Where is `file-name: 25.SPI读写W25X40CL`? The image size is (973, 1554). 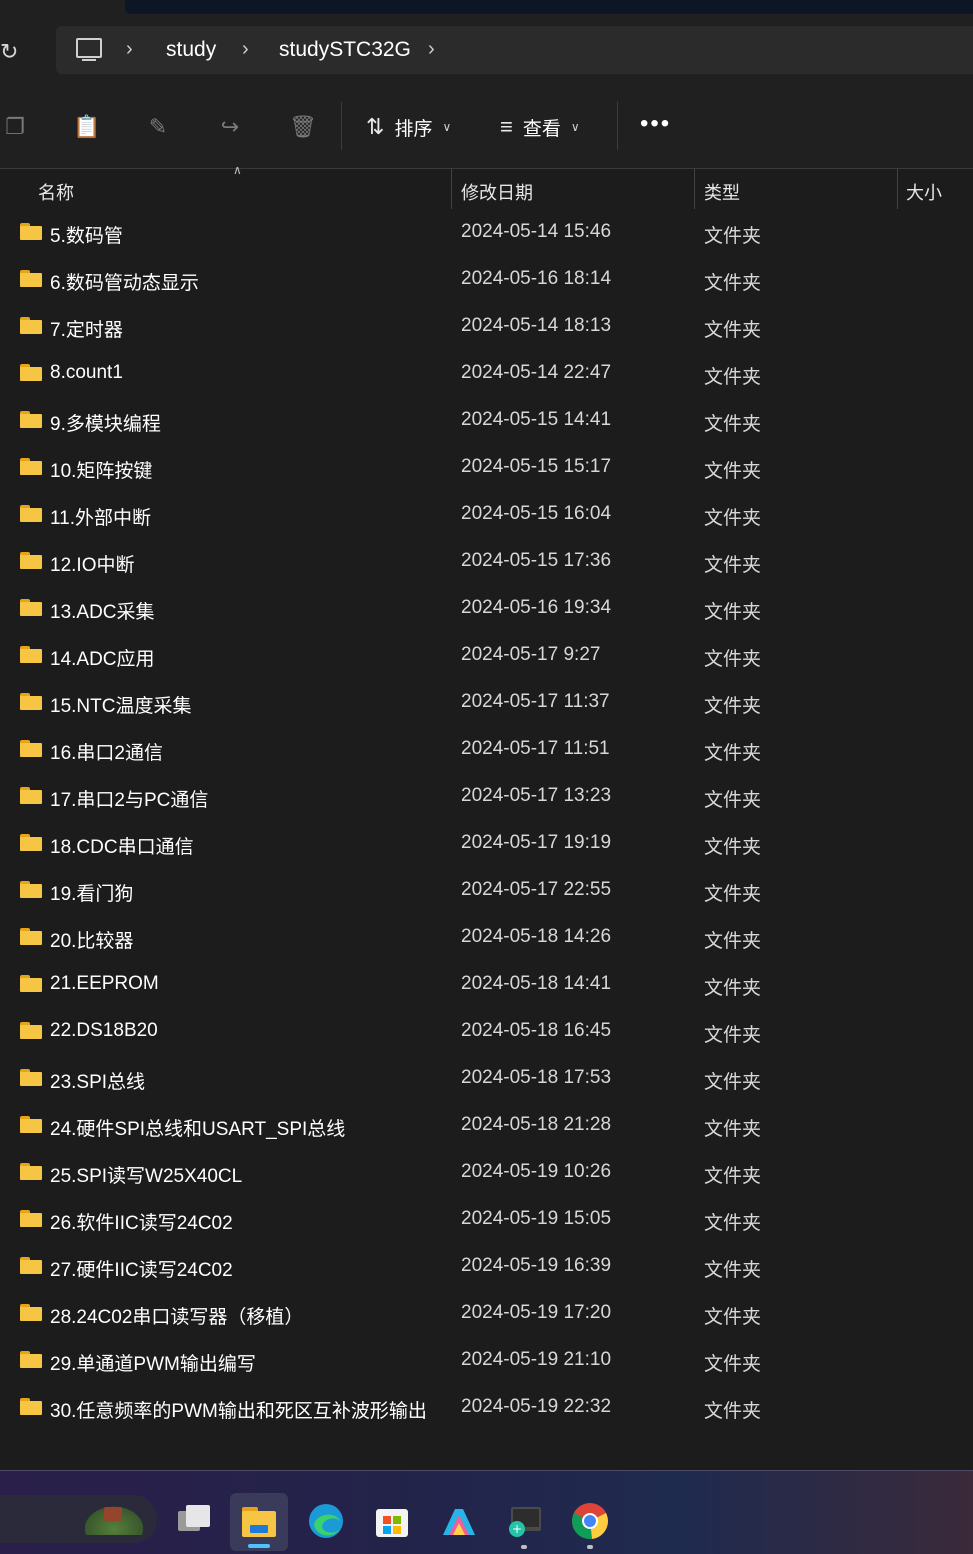
file-name: 25.SPI读写W25X40CL is located at coordinates (146, 1174).